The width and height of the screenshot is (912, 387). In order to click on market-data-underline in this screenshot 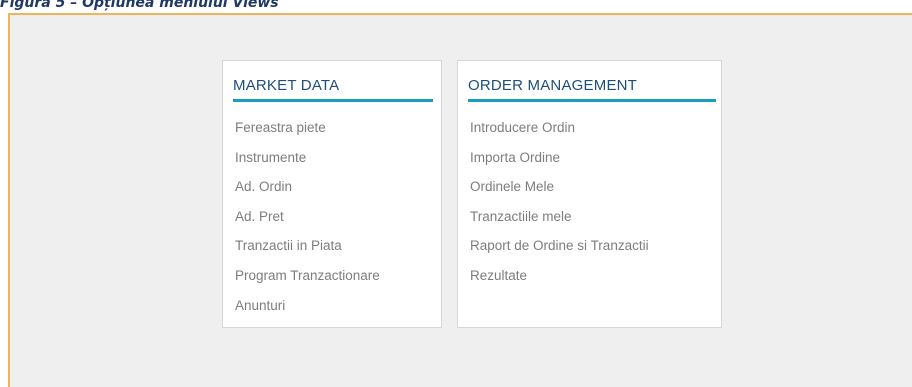, I will do `click(333, 100)`.